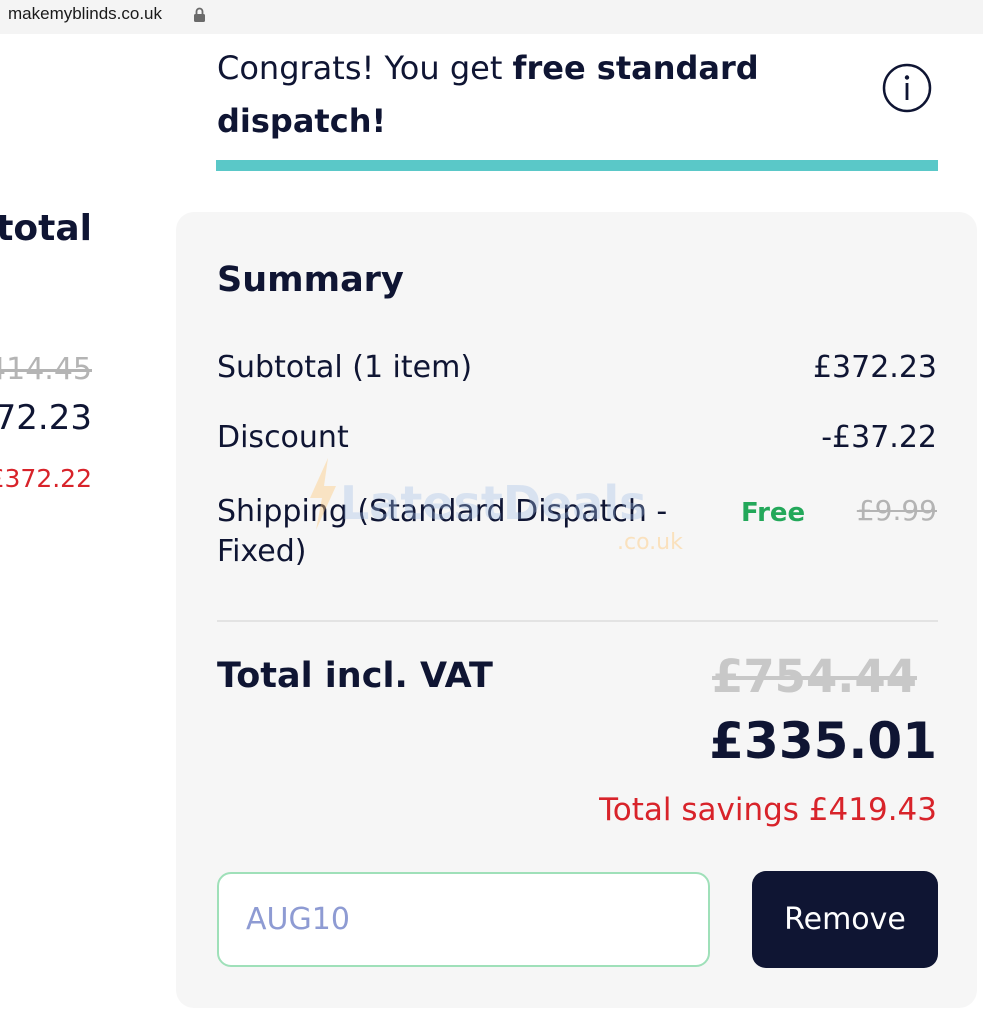 This screenshot has height=1024, width=983. I want to click on discount-label: Discount, so click(283, 437).